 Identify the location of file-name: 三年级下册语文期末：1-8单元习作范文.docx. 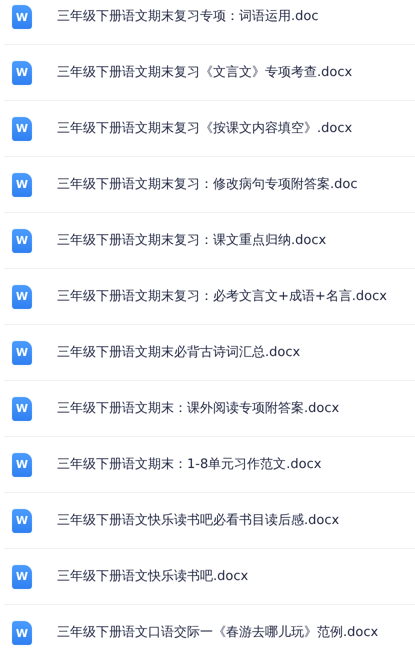
(189, 464).